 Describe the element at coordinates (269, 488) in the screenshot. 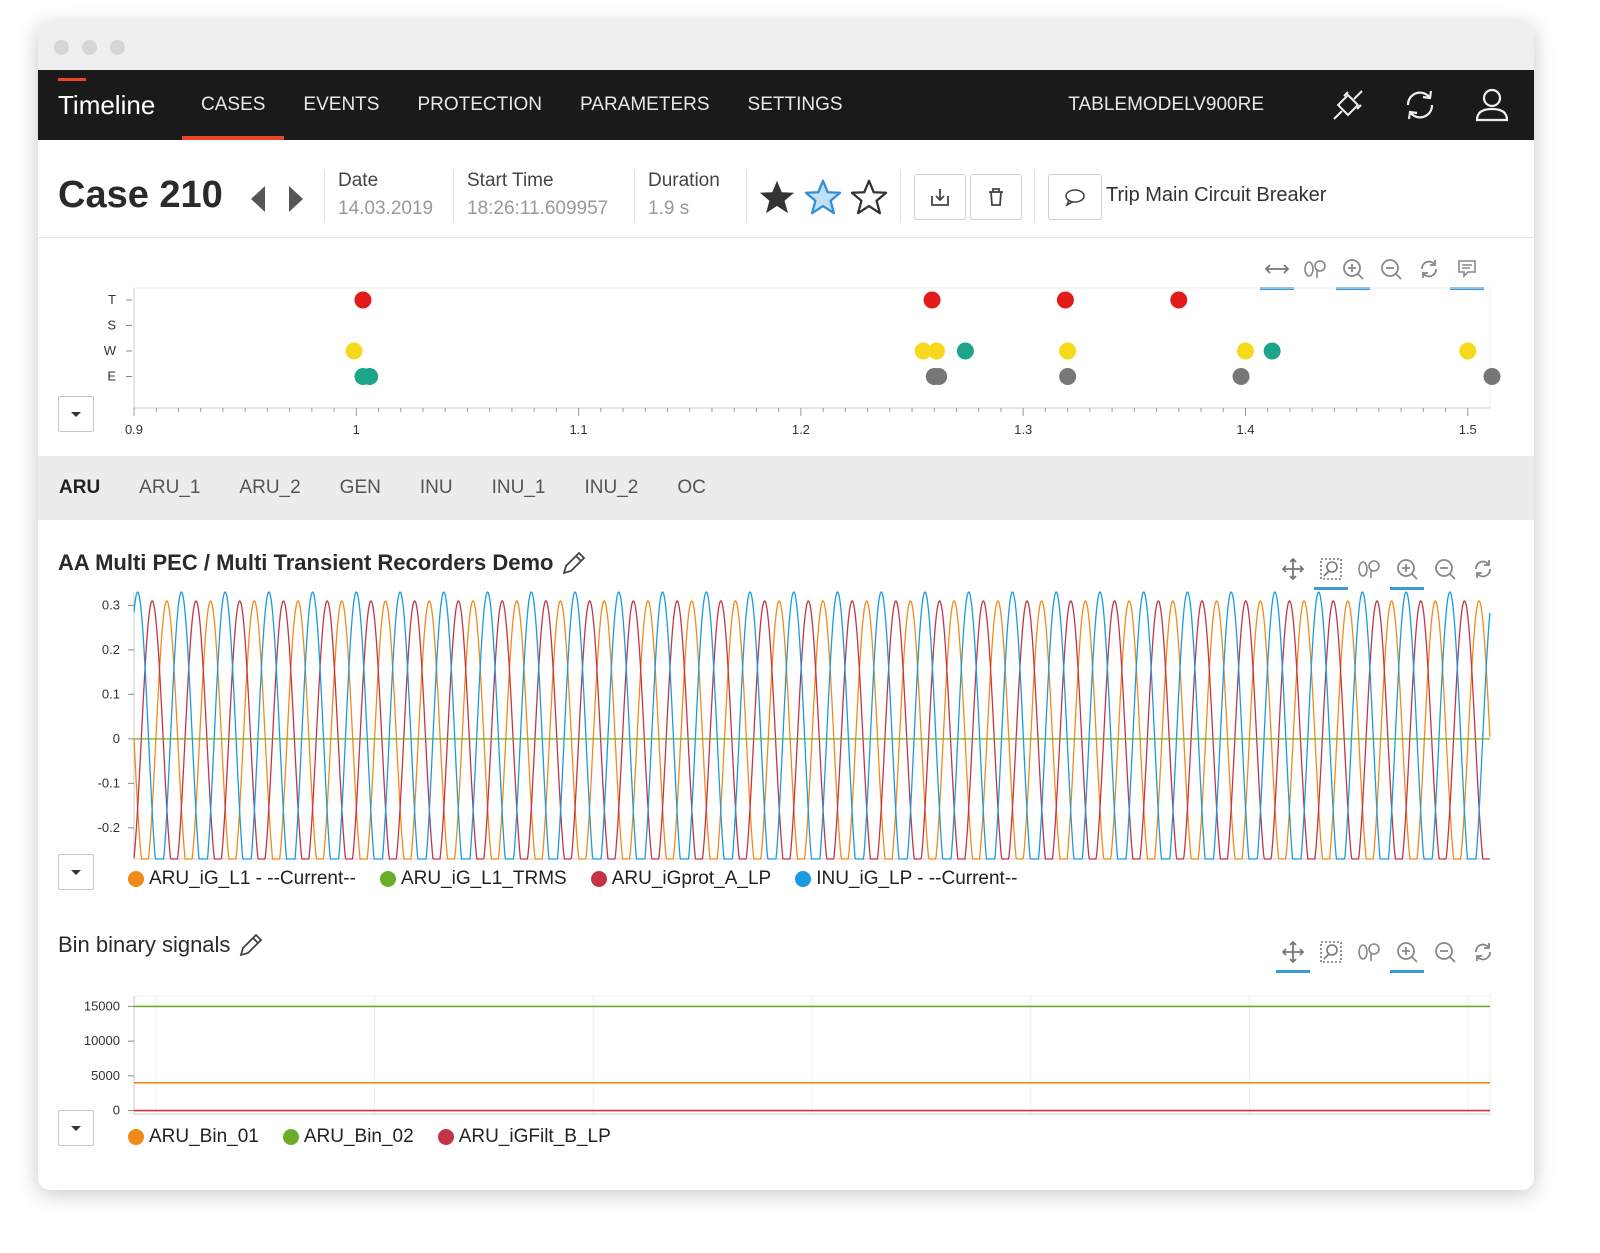

I see `tab-aru-2: ARU_2` at that location.